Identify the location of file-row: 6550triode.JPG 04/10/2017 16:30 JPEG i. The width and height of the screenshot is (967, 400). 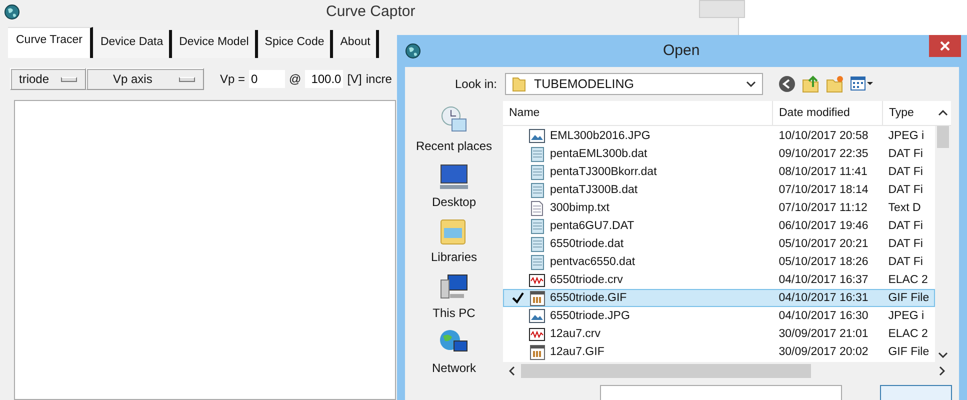
(719, 316).